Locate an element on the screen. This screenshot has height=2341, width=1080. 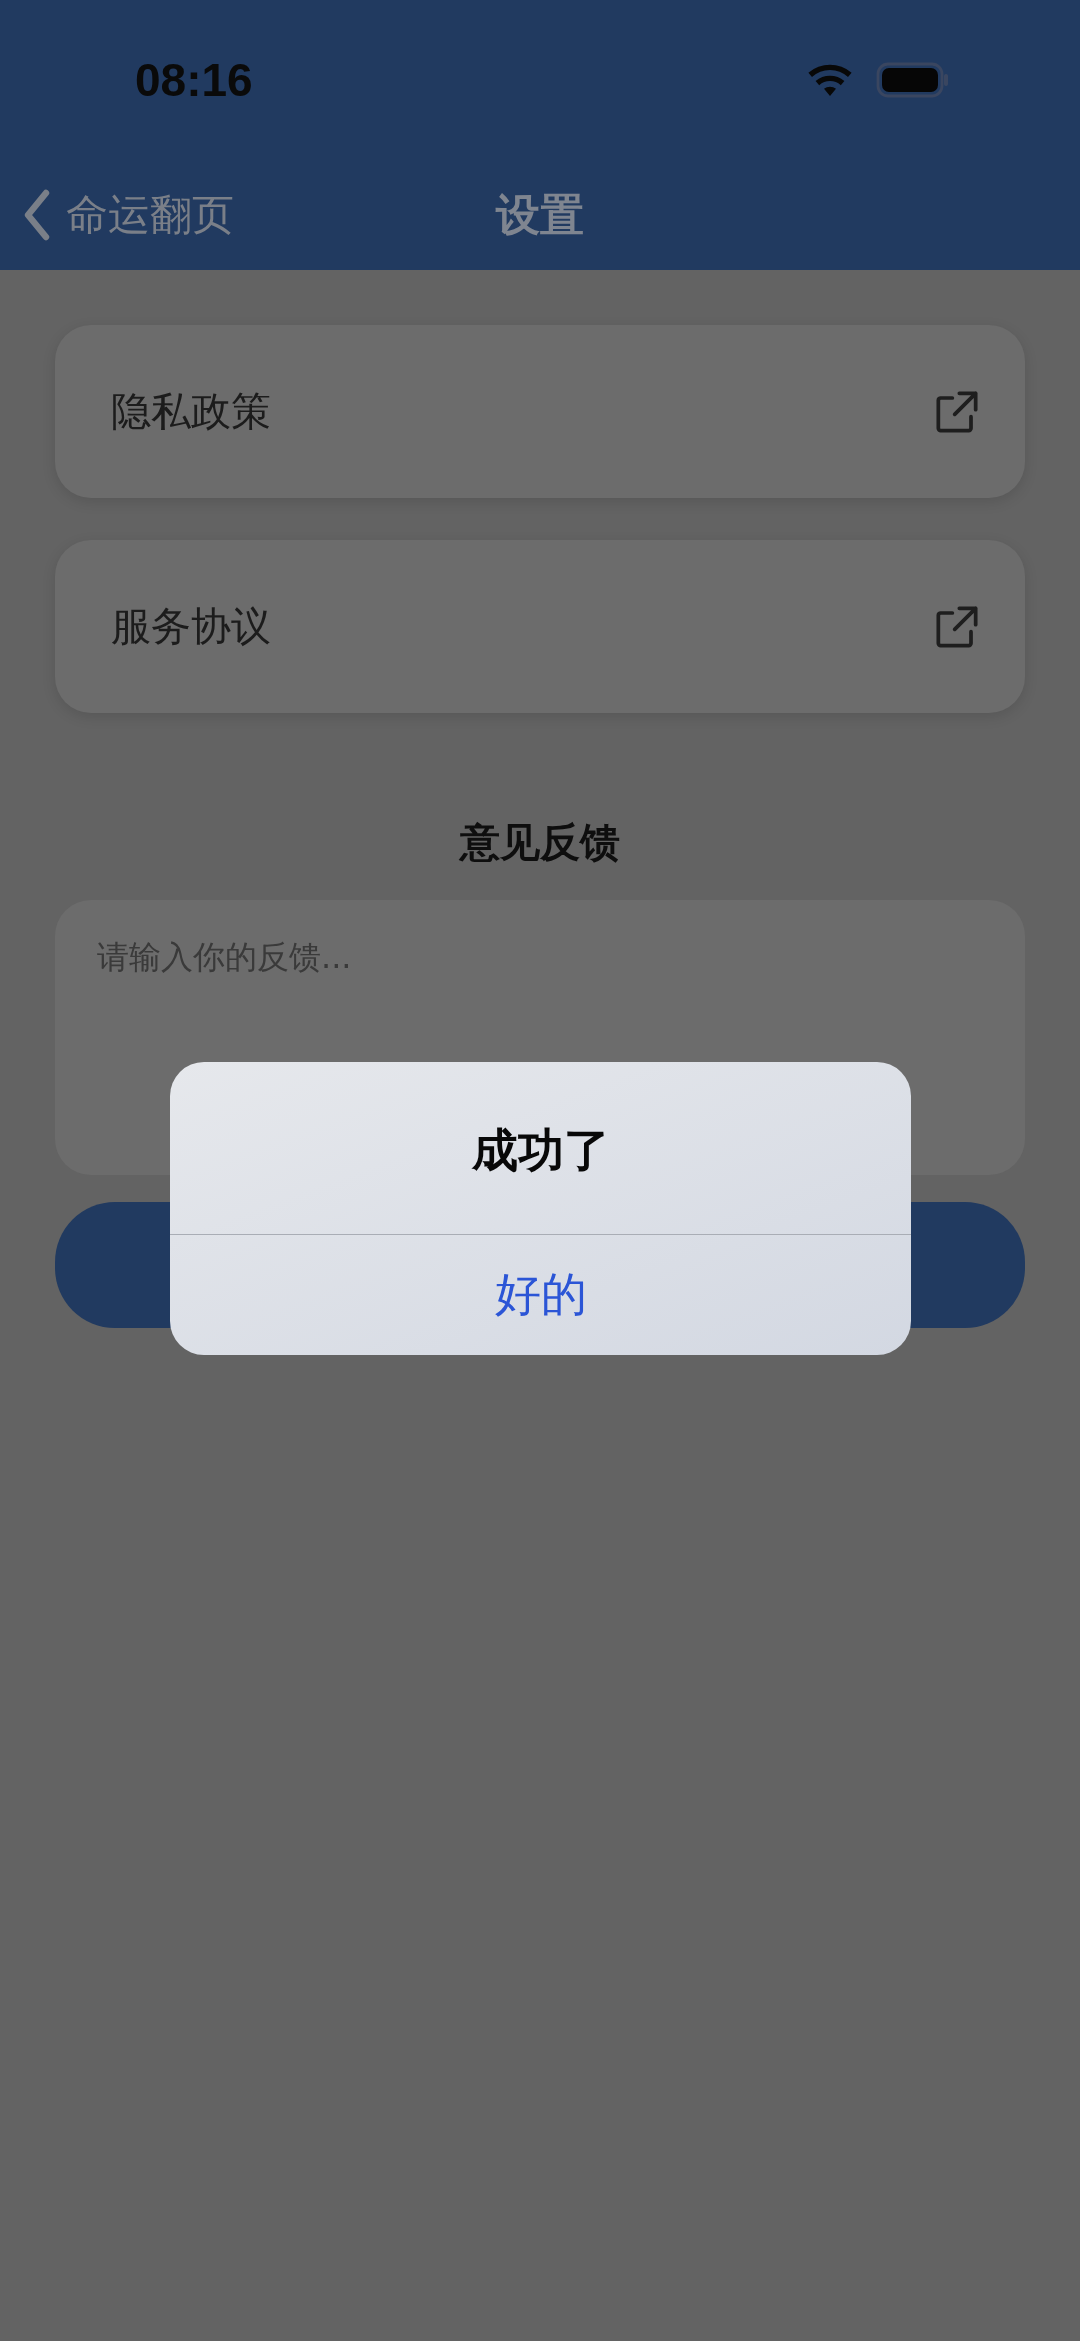
back-button: 命运翻页 is located at coordinates (128, 215).